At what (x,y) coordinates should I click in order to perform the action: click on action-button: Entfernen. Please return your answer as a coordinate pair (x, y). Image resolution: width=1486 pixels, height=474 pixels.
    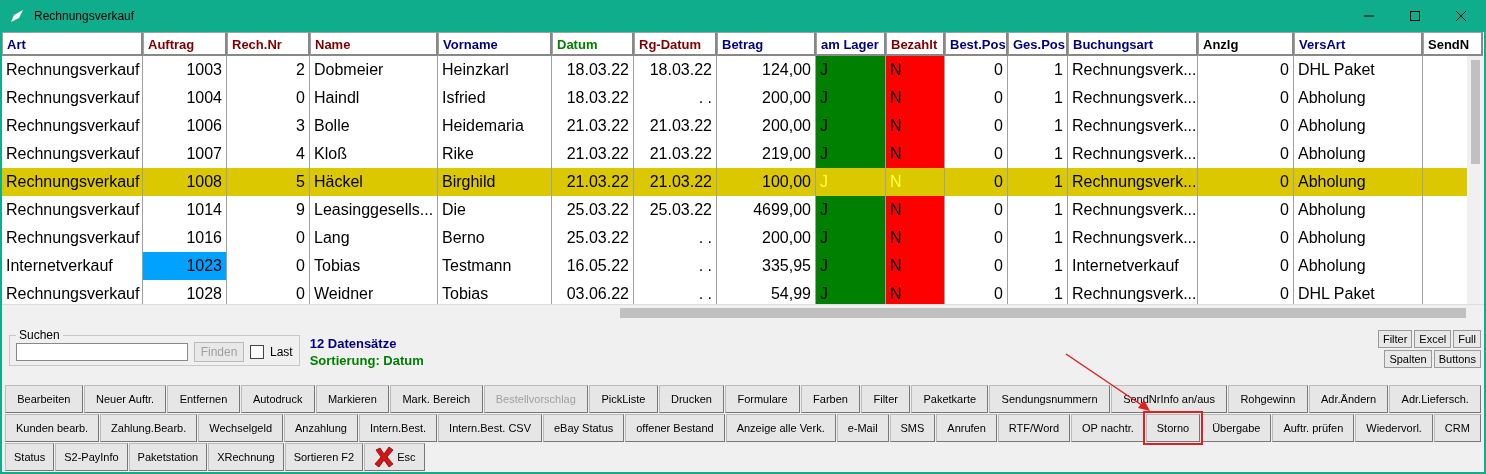
    Looking at the image, I should click on (203, 399).